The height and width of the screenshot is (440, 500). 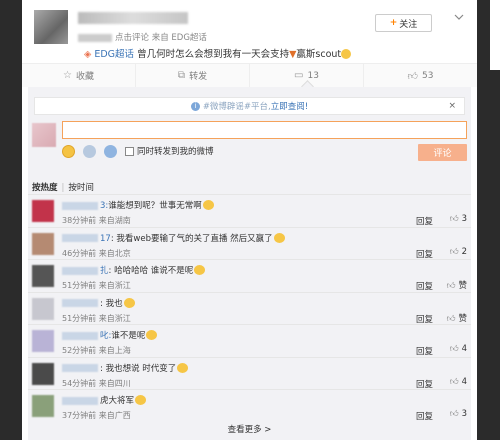 I want to click on follow-button: + 关注, so click(x=403, y=23).